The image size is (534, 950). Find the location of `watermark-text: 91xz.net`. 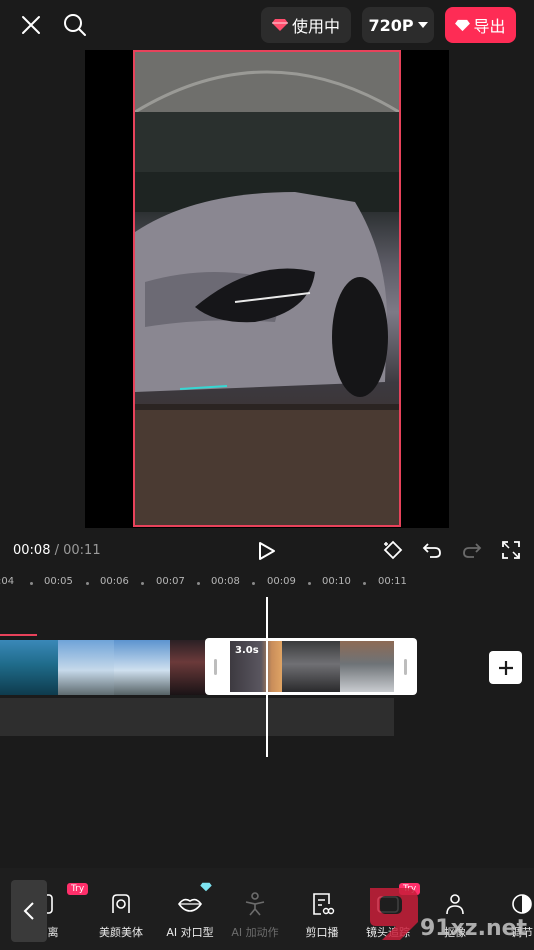

watermark-text: 91xz.net is located at coordinates (474, 928).